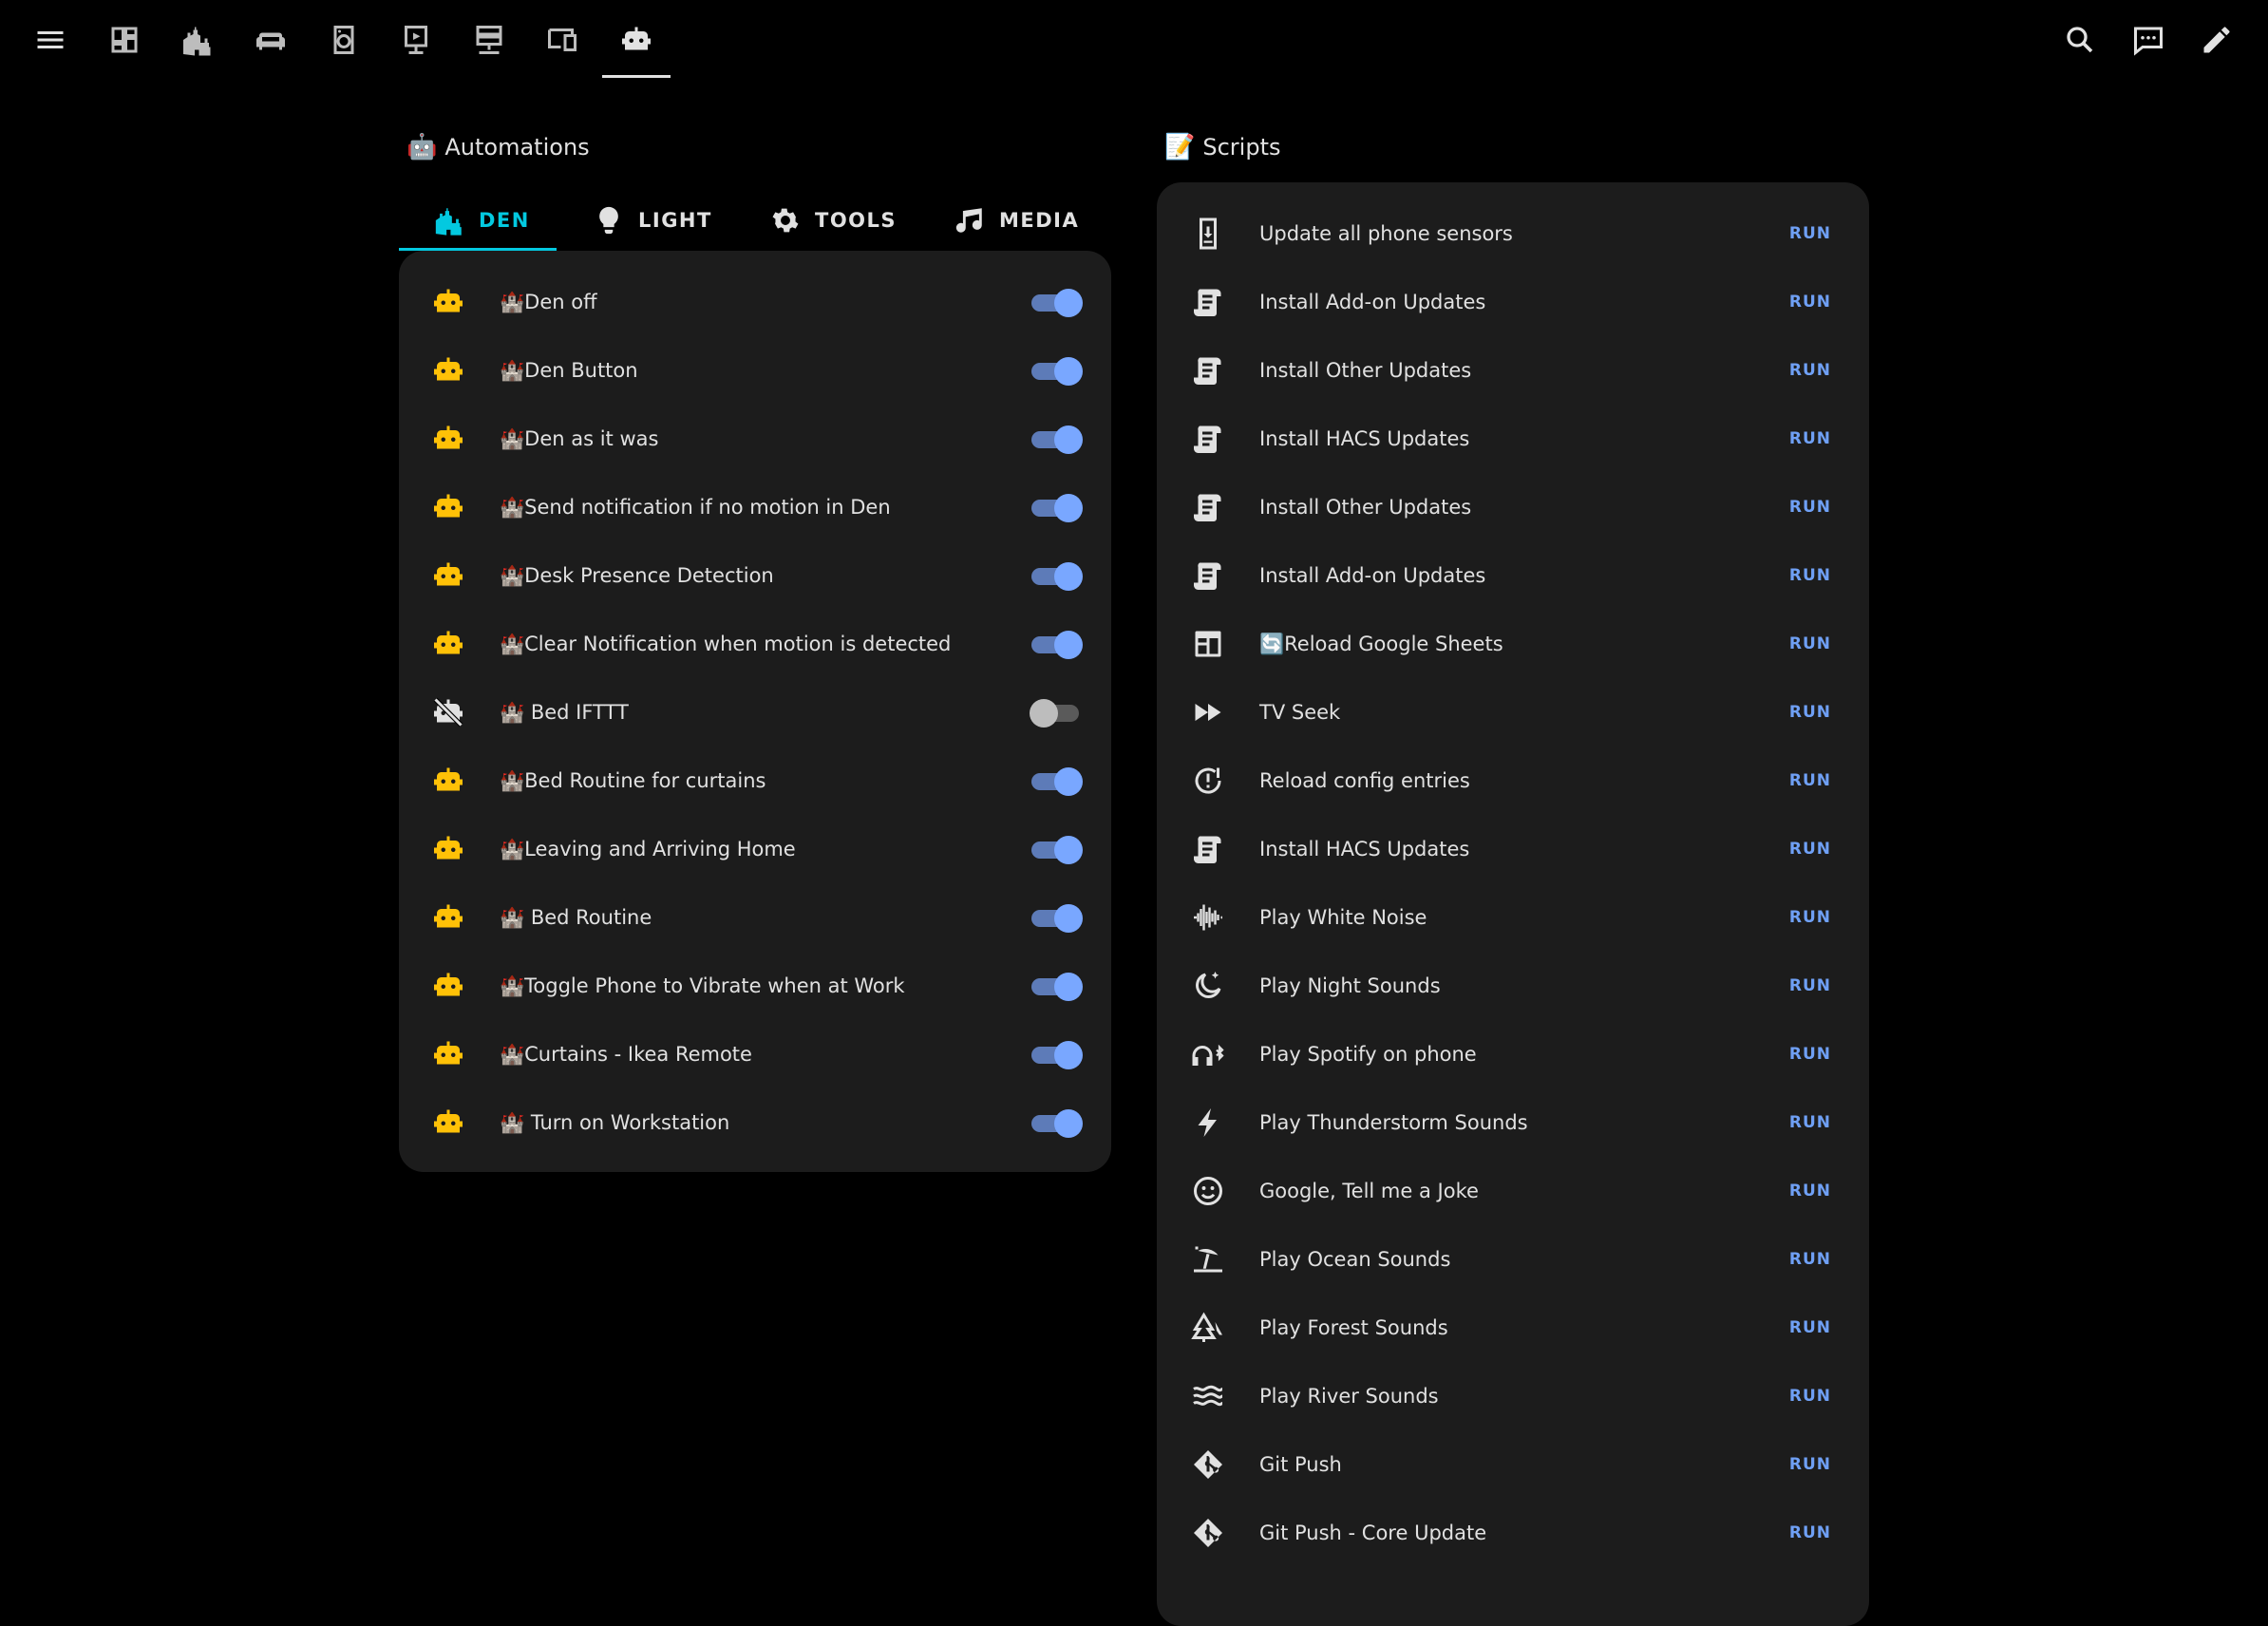  What do you see at coordinates (1208, 781) in the screenshot?
I see `clock-alert-icon` at bounding box center [1208, 781].